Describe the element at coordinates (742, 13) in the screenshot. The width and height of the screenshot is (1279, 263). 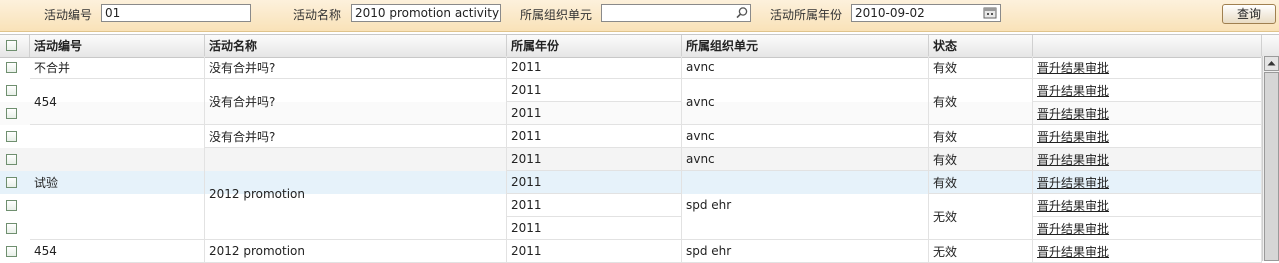
I see `search-icon` at that location.